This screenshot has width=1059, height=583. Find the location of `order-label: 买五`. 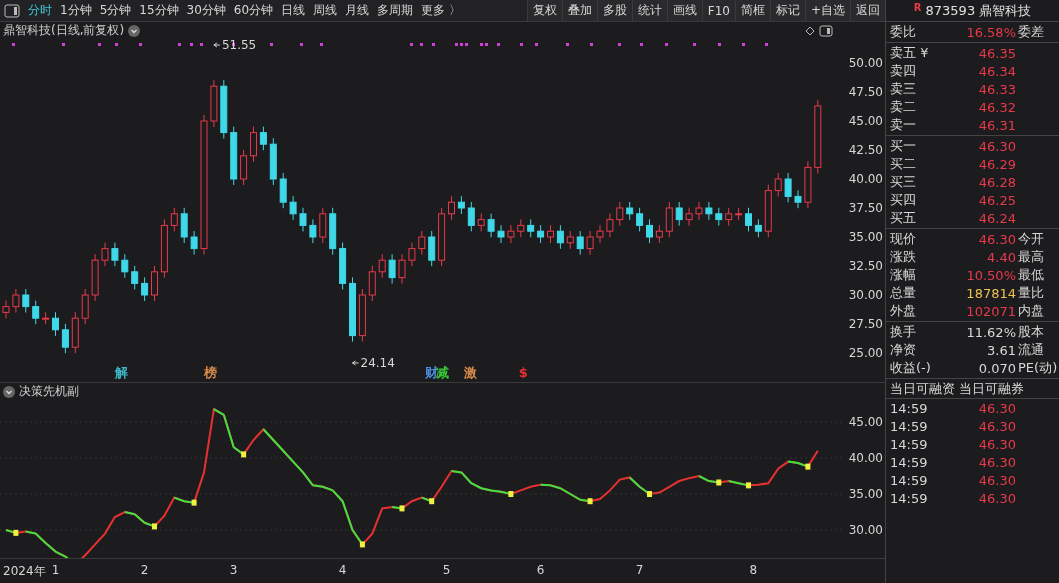

order-label: 买五 is located at coordinates (903, 218).